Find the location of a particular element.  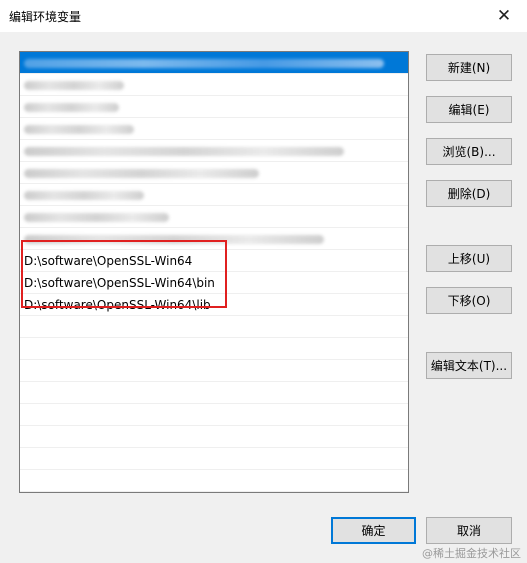

move-up-button: 上移(U) is located at coordinates (469, 258).